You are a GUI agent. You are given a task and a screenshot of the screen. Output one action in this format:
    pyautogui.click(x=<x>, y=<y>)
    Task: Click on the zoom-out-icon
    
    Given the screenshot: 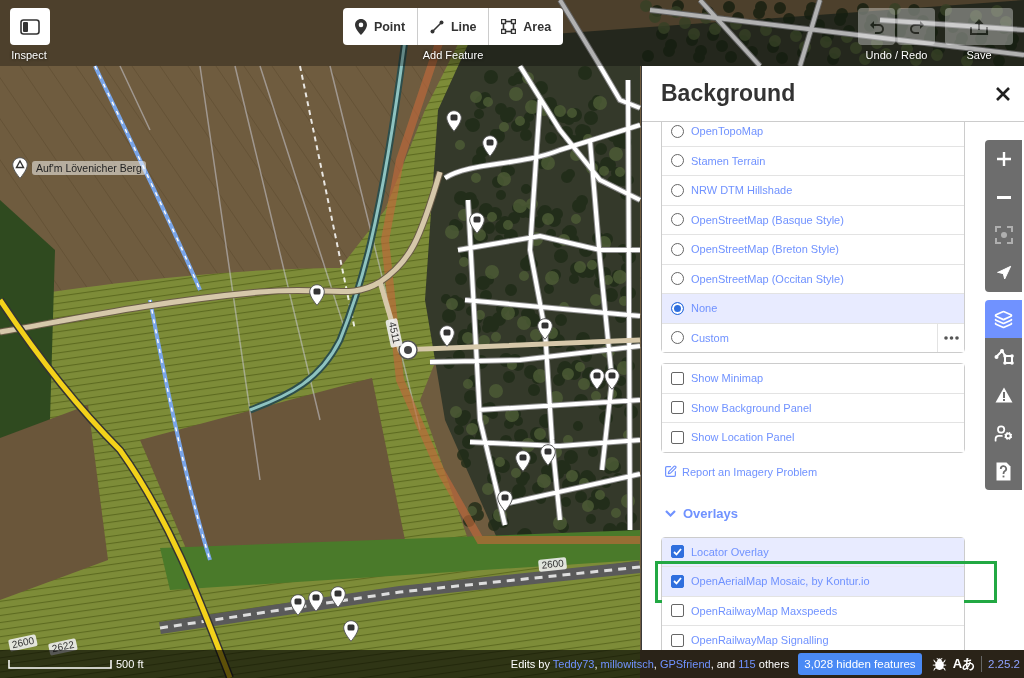 What is the action you would take?
    pyautogui.click(x=1003, y=197)
    